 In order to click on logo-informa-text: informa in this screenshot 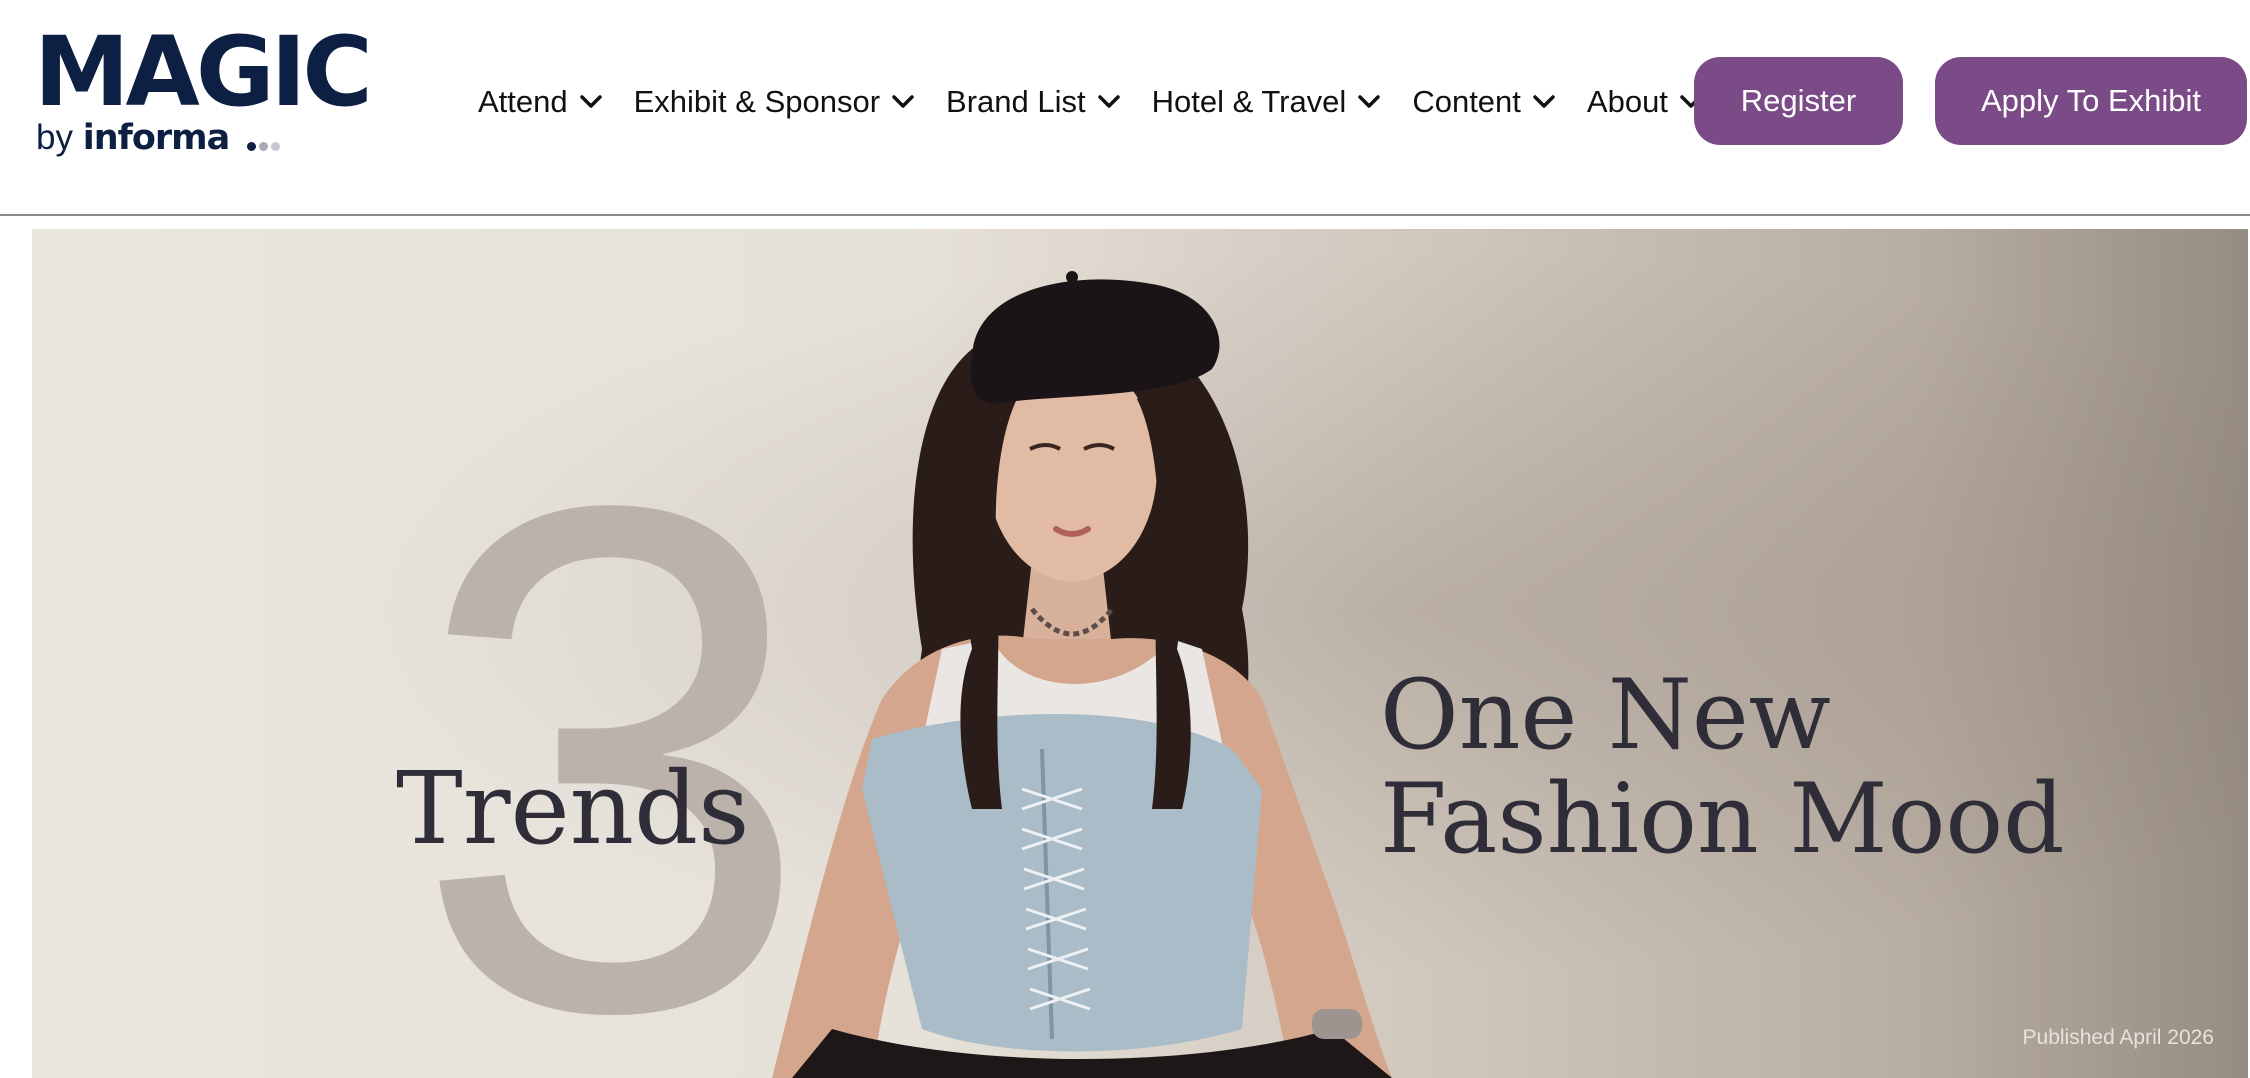, I will do `click(156, 138)`.